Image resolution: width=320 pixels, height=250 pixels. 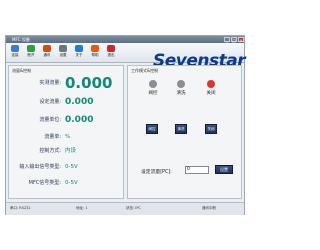 I want to click on toolbar-label: 设置, so click(x=63, y=55).